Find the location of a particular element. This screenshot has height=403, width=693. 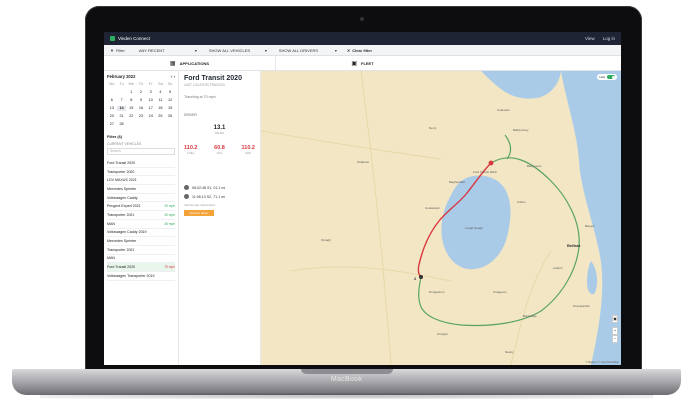

chevron-down-icon: ▾ is located at coordinates (335, 50).